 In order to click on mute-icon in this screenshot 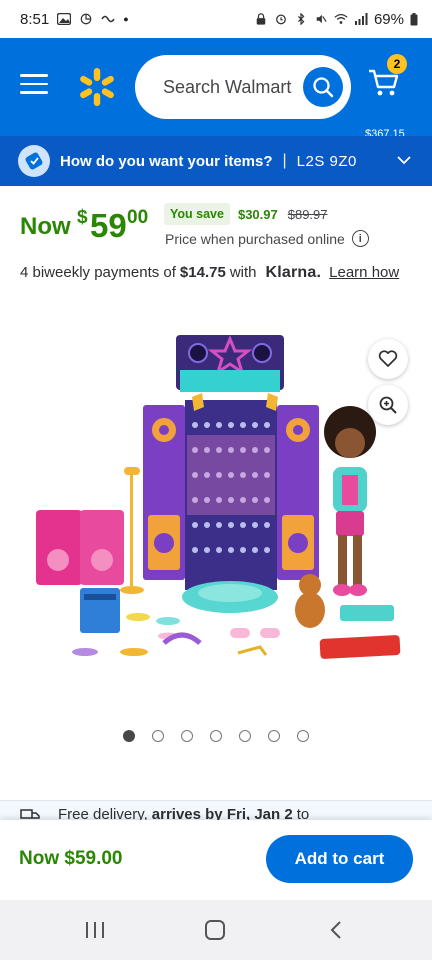, I will do `click(321, 19)`.